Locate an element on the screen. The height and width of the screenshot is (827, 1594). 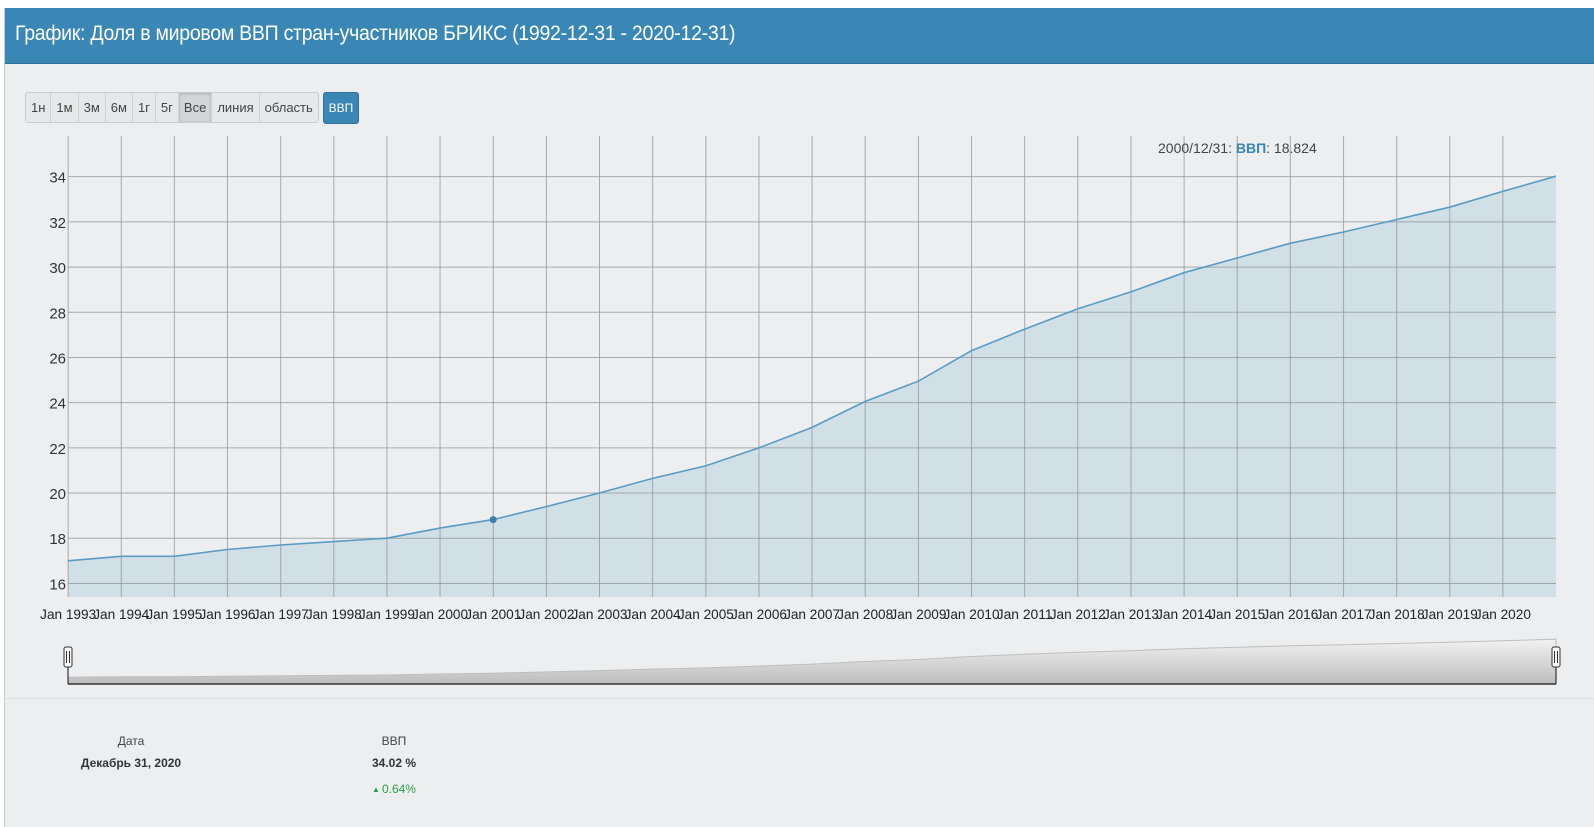
navigator-handle-left is located at coordinates (68, 657).